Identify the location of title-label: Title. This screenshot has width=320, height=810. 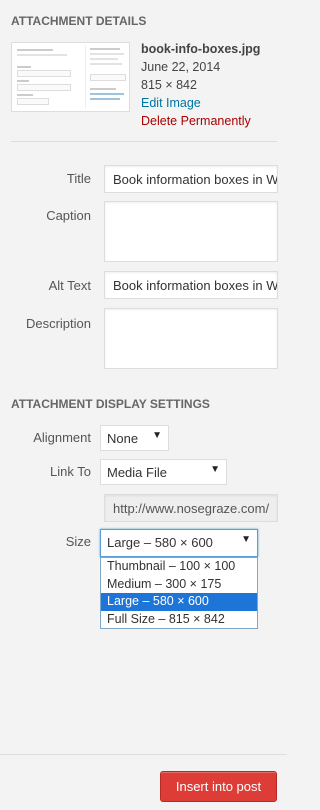
(78, 178).